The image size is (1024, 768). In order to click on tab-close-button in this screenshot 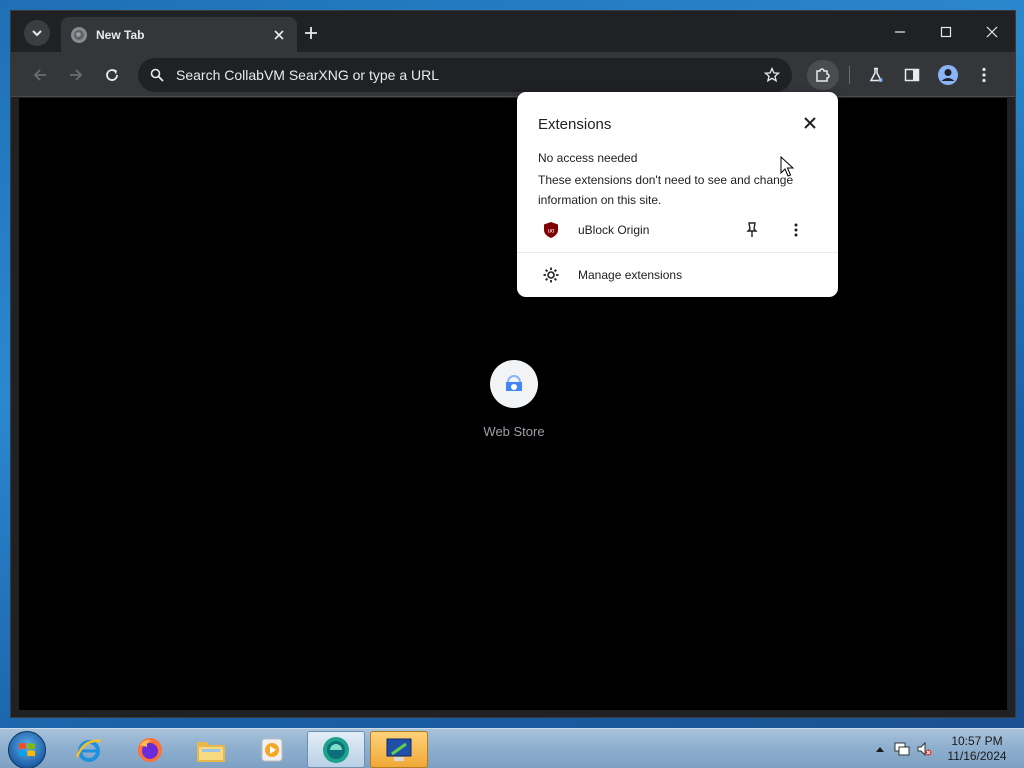, I will do `click(279, 35)`.